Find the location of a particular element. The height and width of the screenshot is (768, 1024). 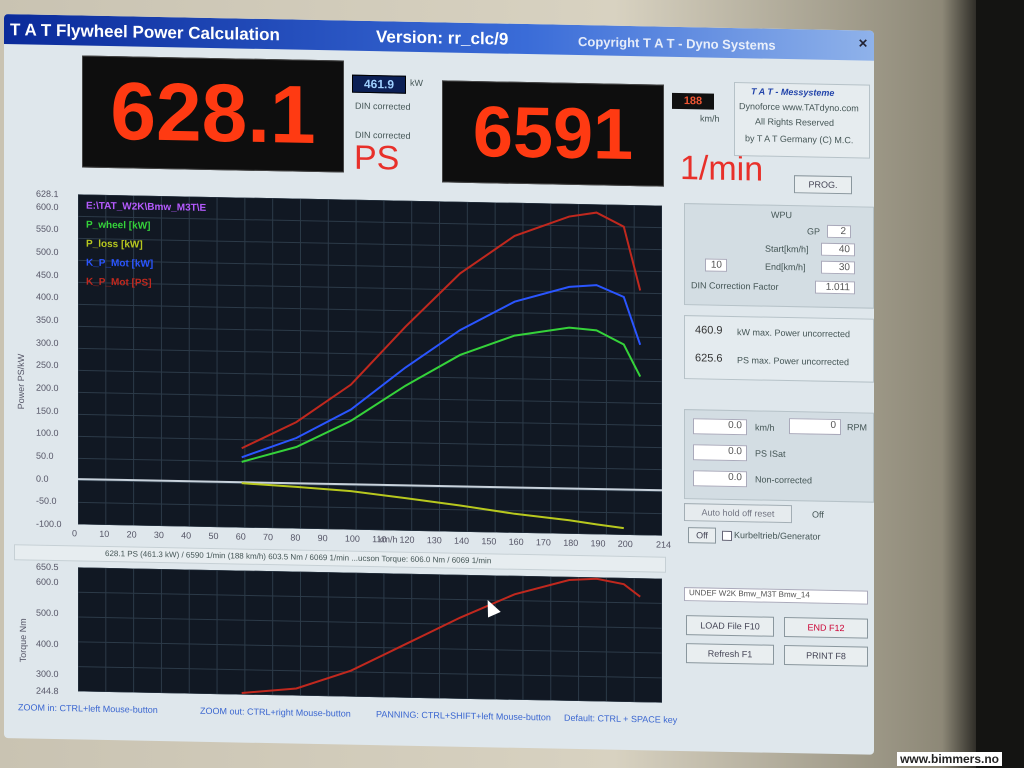

off-button: Off is located at coordinates (702, 535).